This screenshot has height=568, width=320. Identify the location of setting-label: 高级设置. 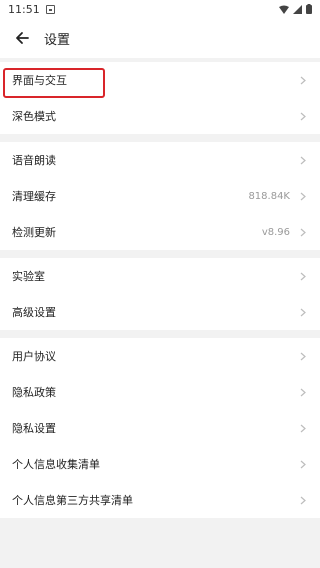
(34, 312).